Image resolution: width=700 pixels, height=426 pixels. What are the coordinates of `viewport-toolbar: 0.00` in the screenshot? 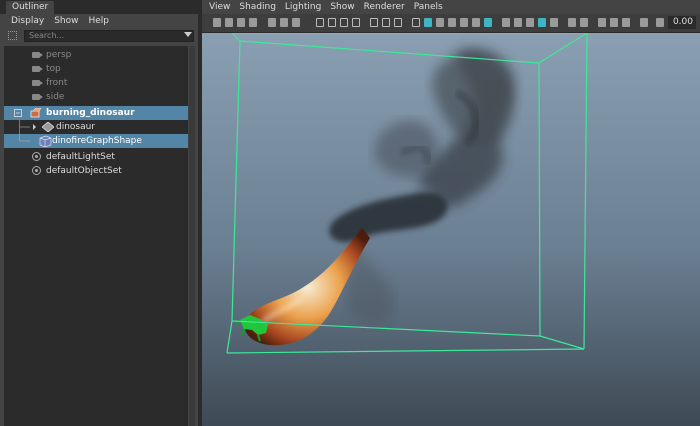 It's located at (451, 23).